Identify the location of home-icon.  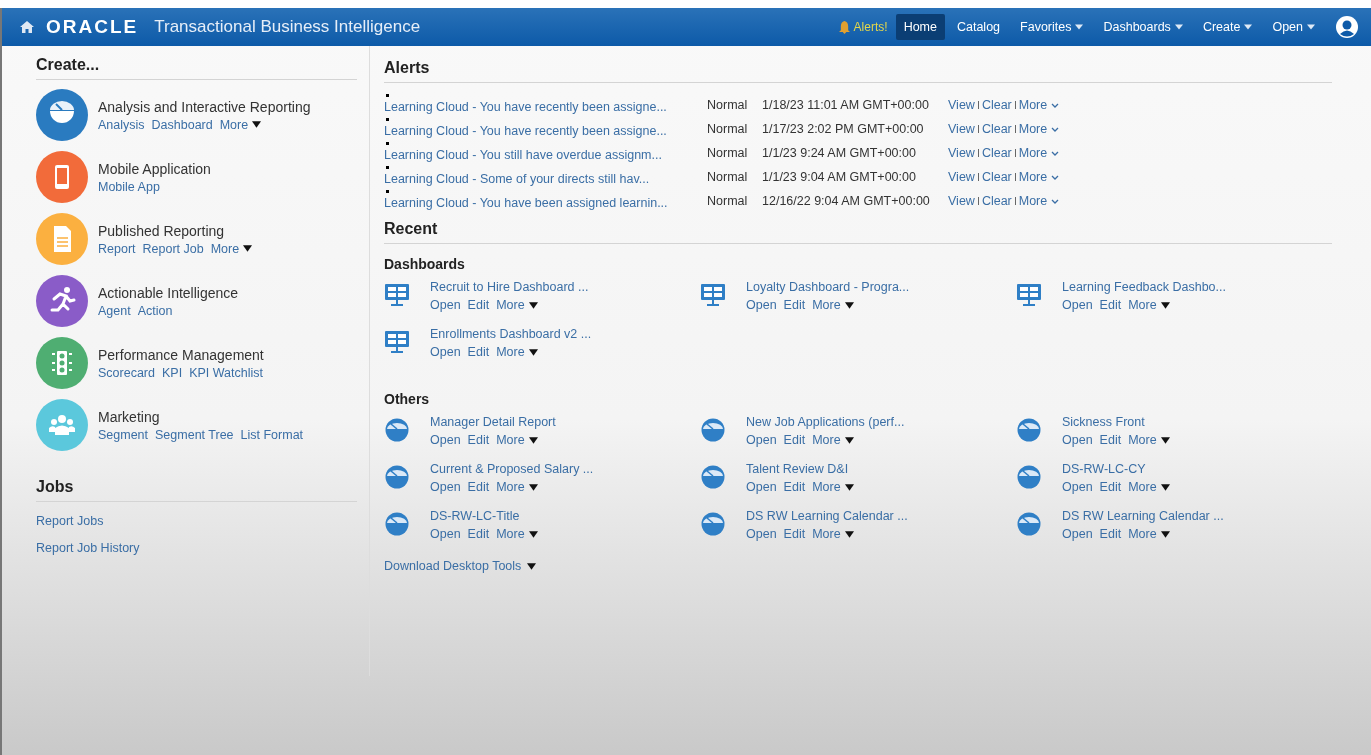
(27, 27).